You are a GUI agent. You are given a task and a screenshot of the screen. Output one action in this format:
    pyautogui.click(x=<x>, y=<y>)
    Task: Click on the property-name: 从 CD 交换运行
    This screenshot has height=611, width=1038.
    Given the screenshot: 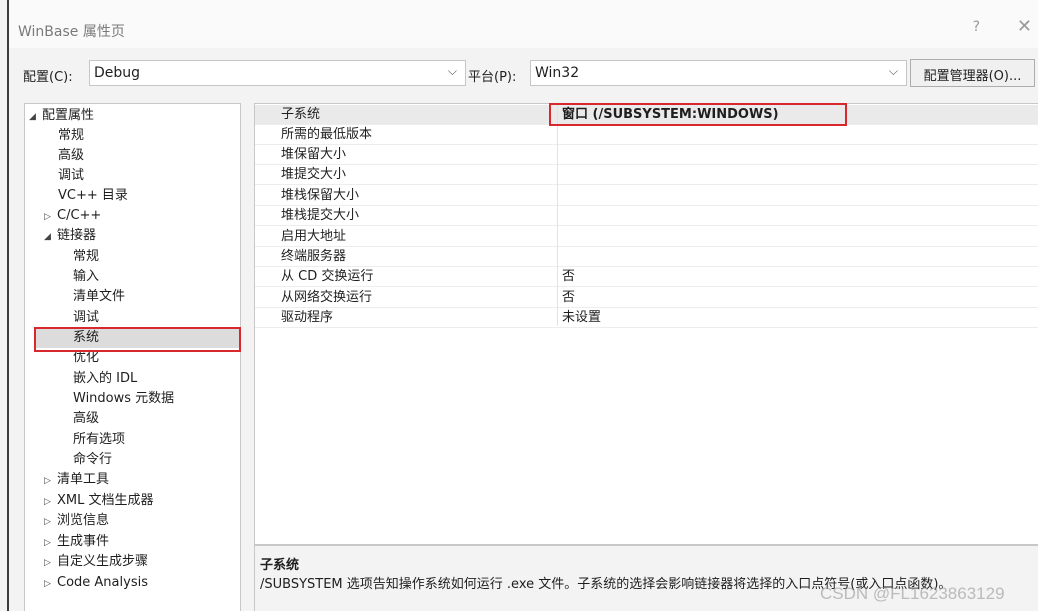 What is the action you would take?
    pyautogui.click(x=327, y=276)
    